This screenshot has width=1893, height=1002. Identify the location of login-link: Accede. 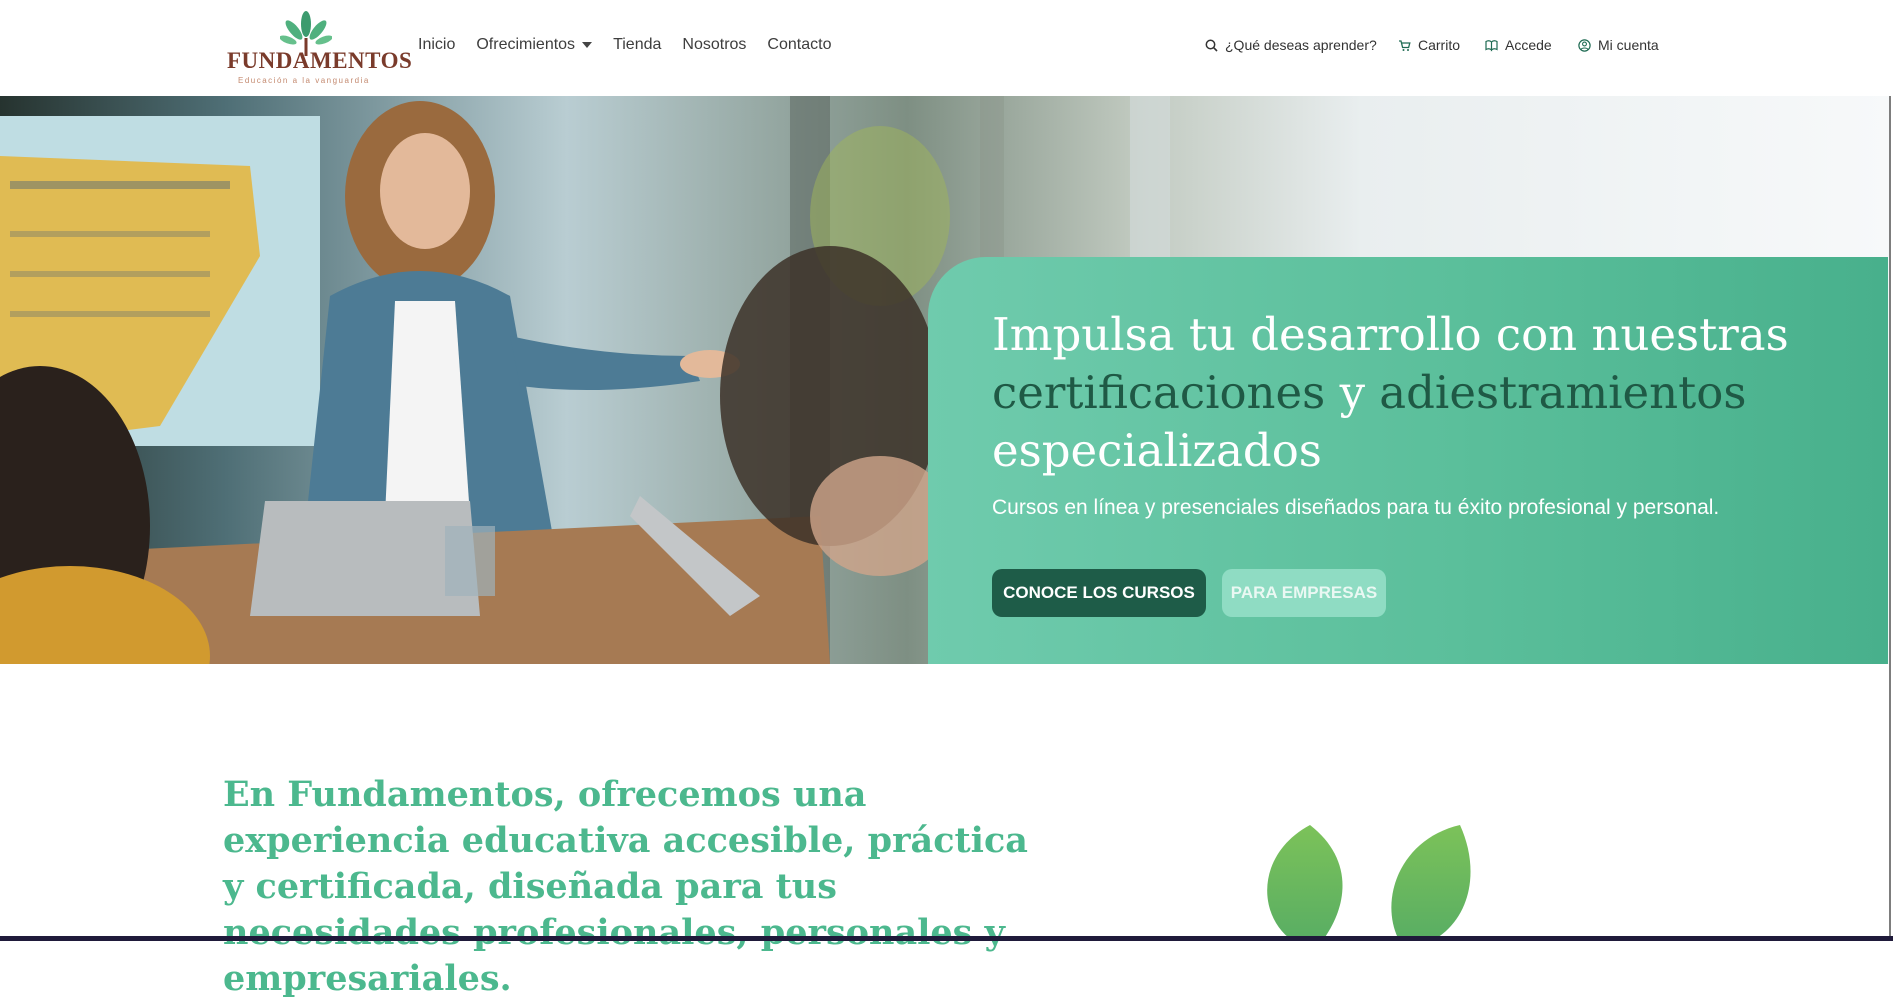
(1518, 45).